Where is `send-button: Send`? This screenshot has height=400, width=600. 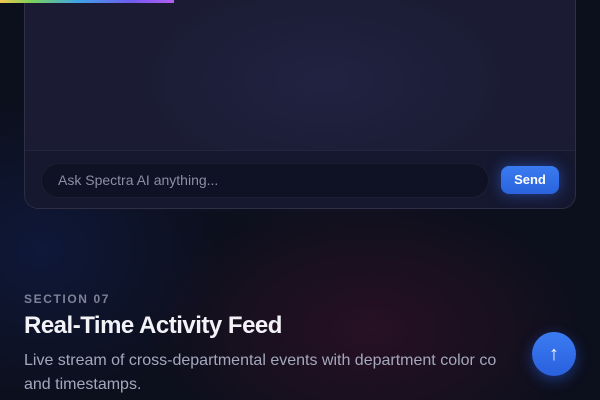
send-button: Send is located at coordinates (530, 180).